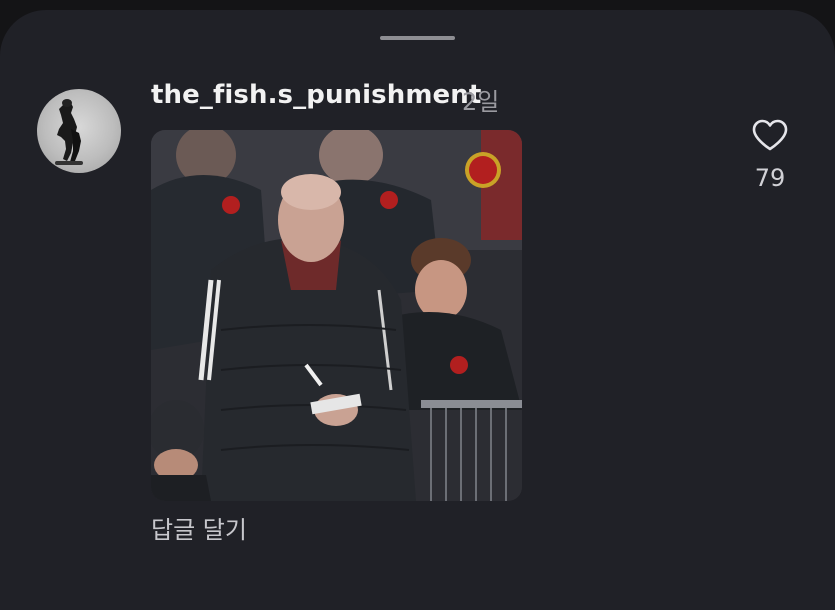 This screenshot has height=610, width=835. I want to click on avatar, so click(79, 131).